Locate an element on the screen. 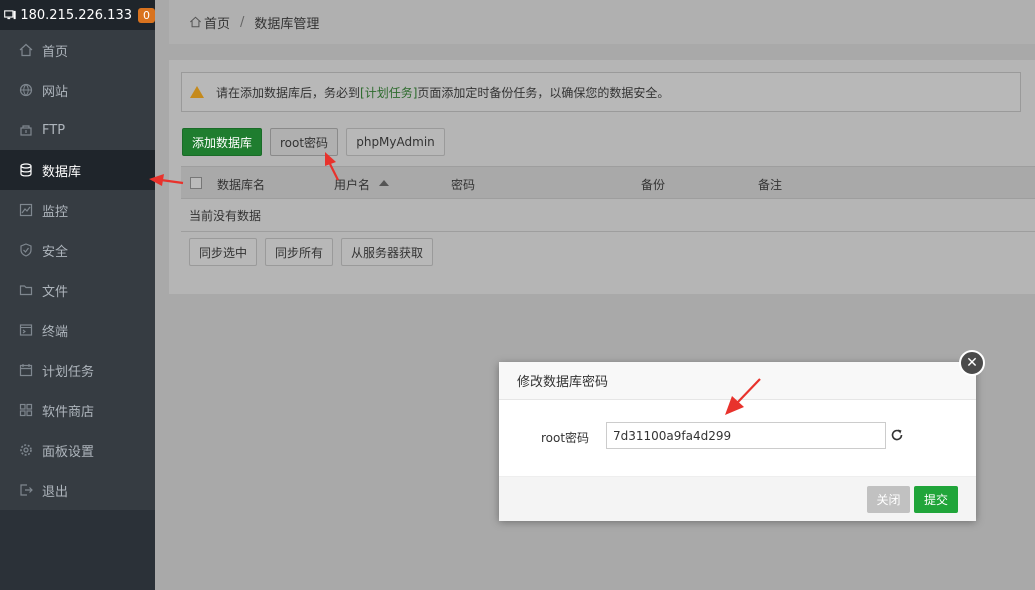 The height and width of the screenshot is (590, 1035). column-password: 密码 is located at coordinates (463, 185).